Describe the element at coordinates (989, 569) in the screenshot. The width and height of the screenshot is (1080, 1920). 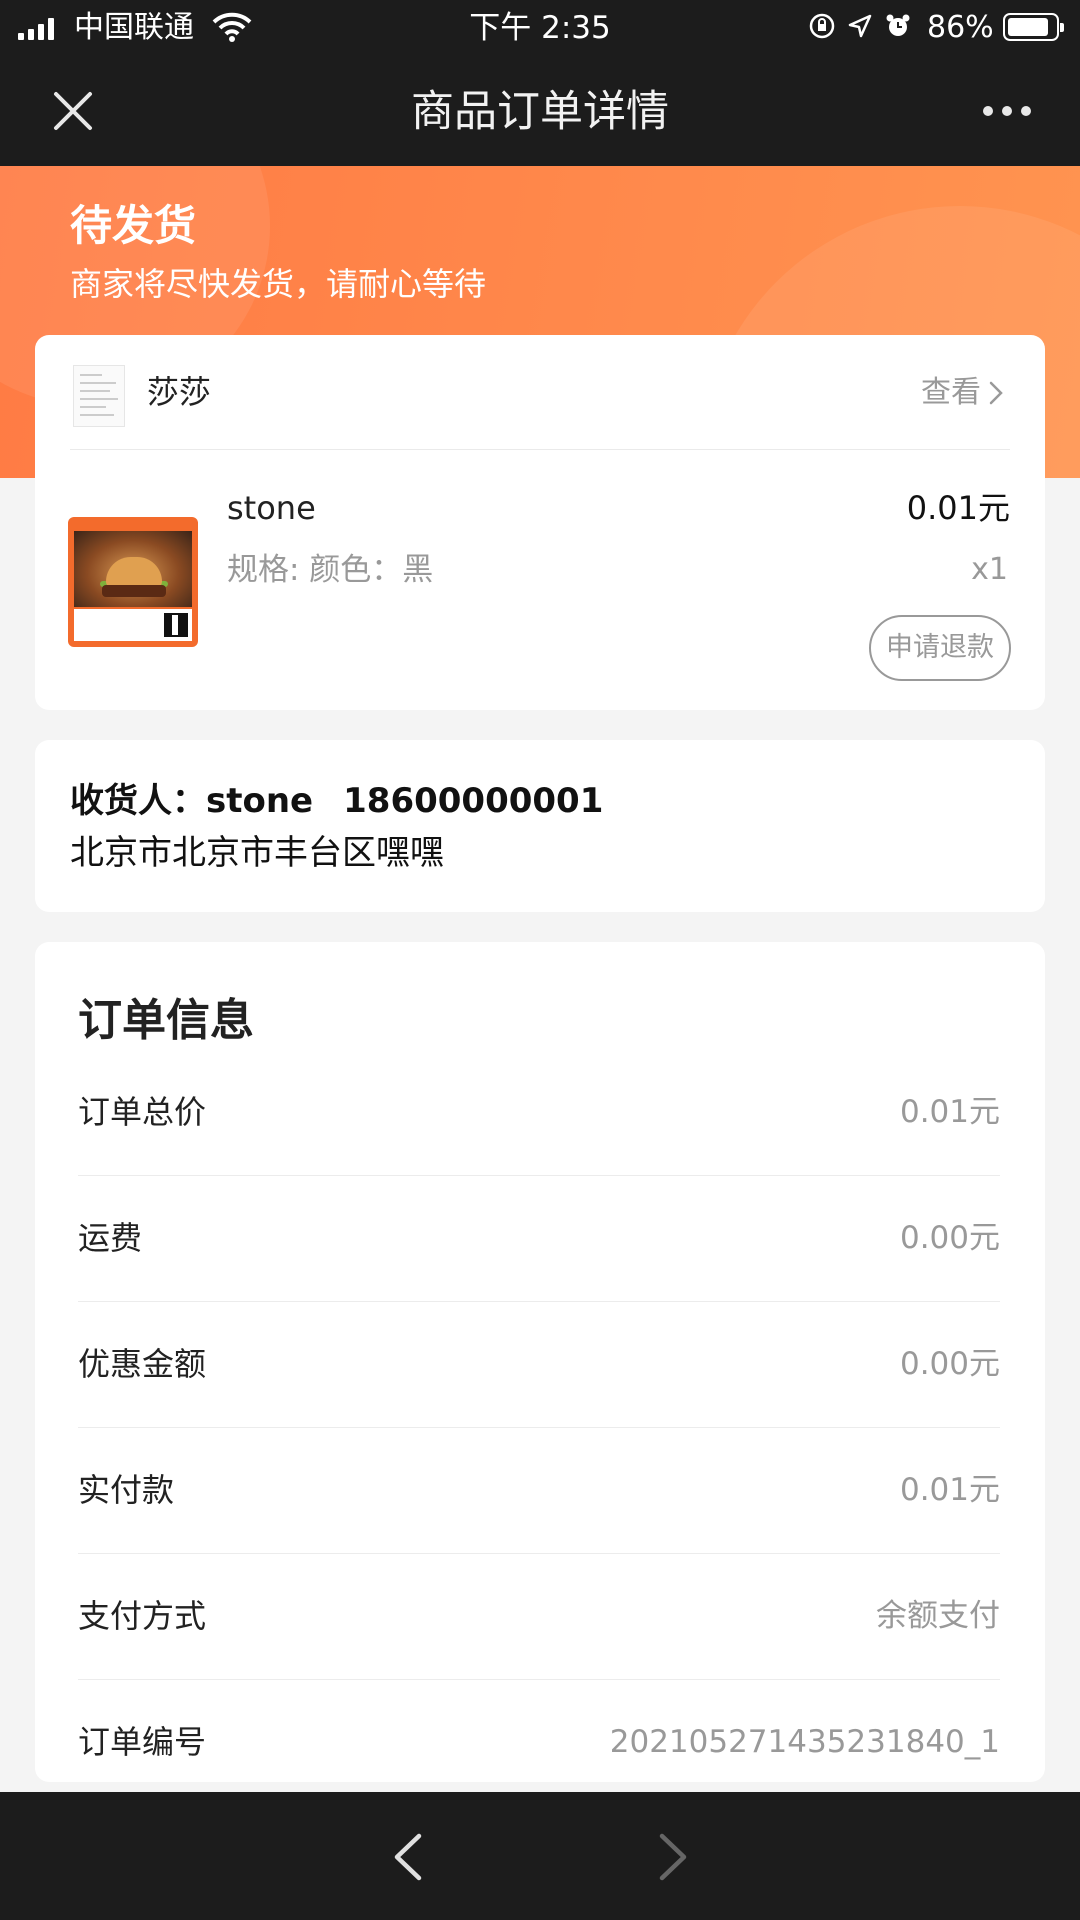
I see `product-quantity: x1` at that location.